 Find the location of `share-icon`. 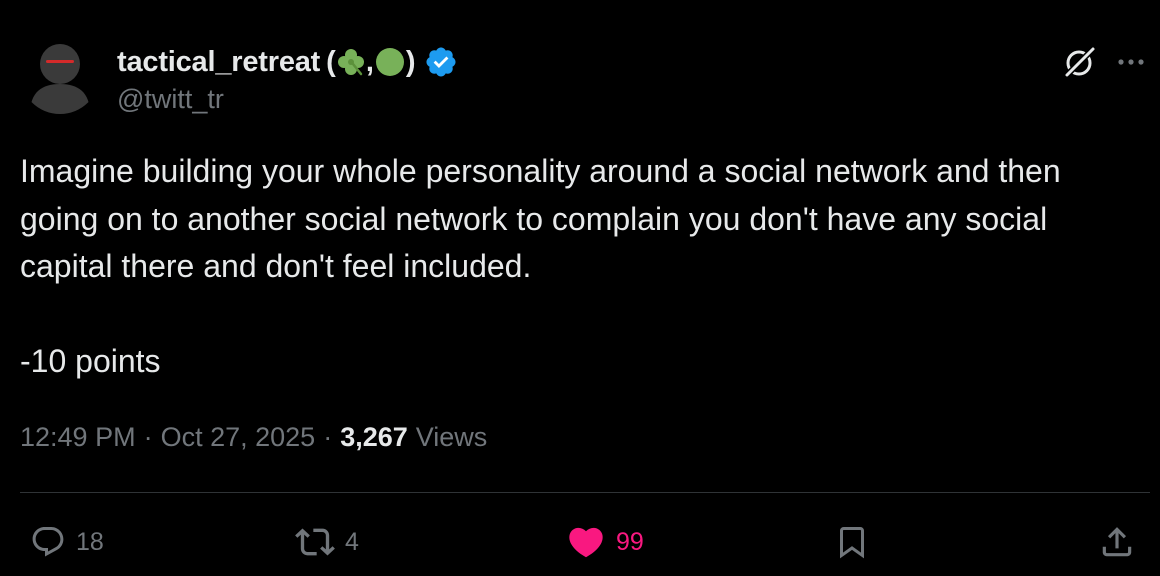

share-icon is located at coordinates (1117, 542).